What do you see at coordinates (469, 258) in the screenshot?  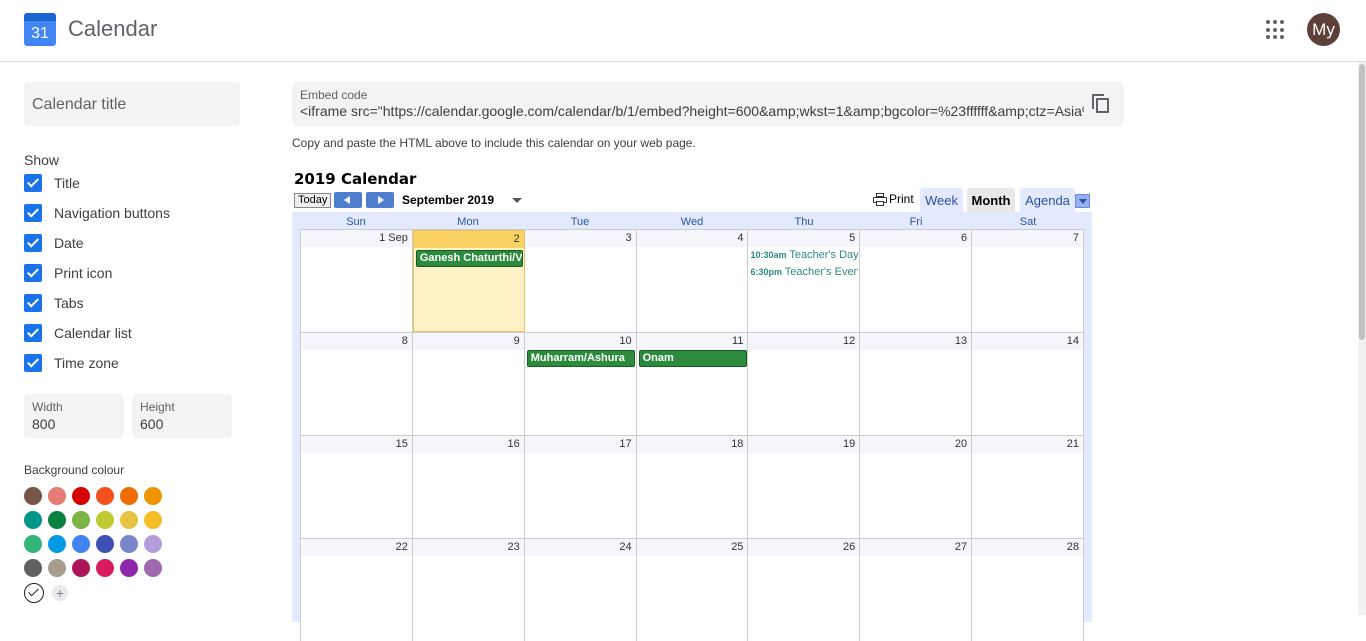 I see `event-ganesh-chaturthi: Ganesh Chaturthi/Vinayaka Chaturthi` at bounding box center [469, 258].